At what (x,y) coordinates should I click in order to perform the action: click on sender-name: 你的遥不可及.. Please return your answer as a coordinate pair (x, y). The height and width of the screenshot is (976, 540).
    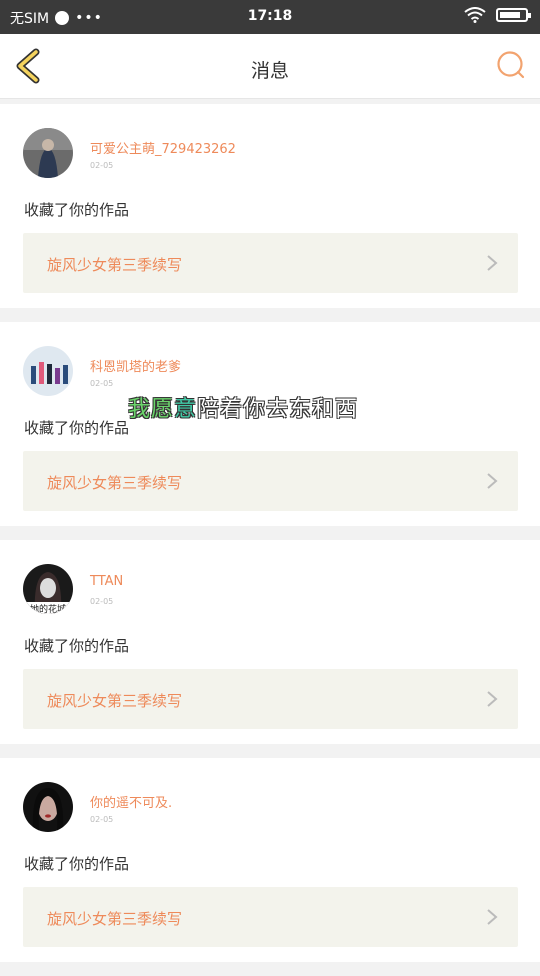
    Looking at the image, I should click on (131, 801).